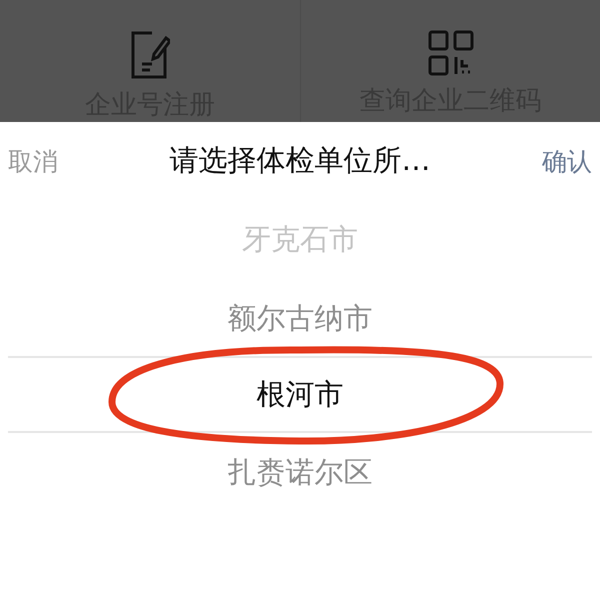 Image resolution: width=600 pixels, height=593 pixels. Describe the element at coordinates (451, 53) in the screenshot. I see `qr-code-icon` at that location.